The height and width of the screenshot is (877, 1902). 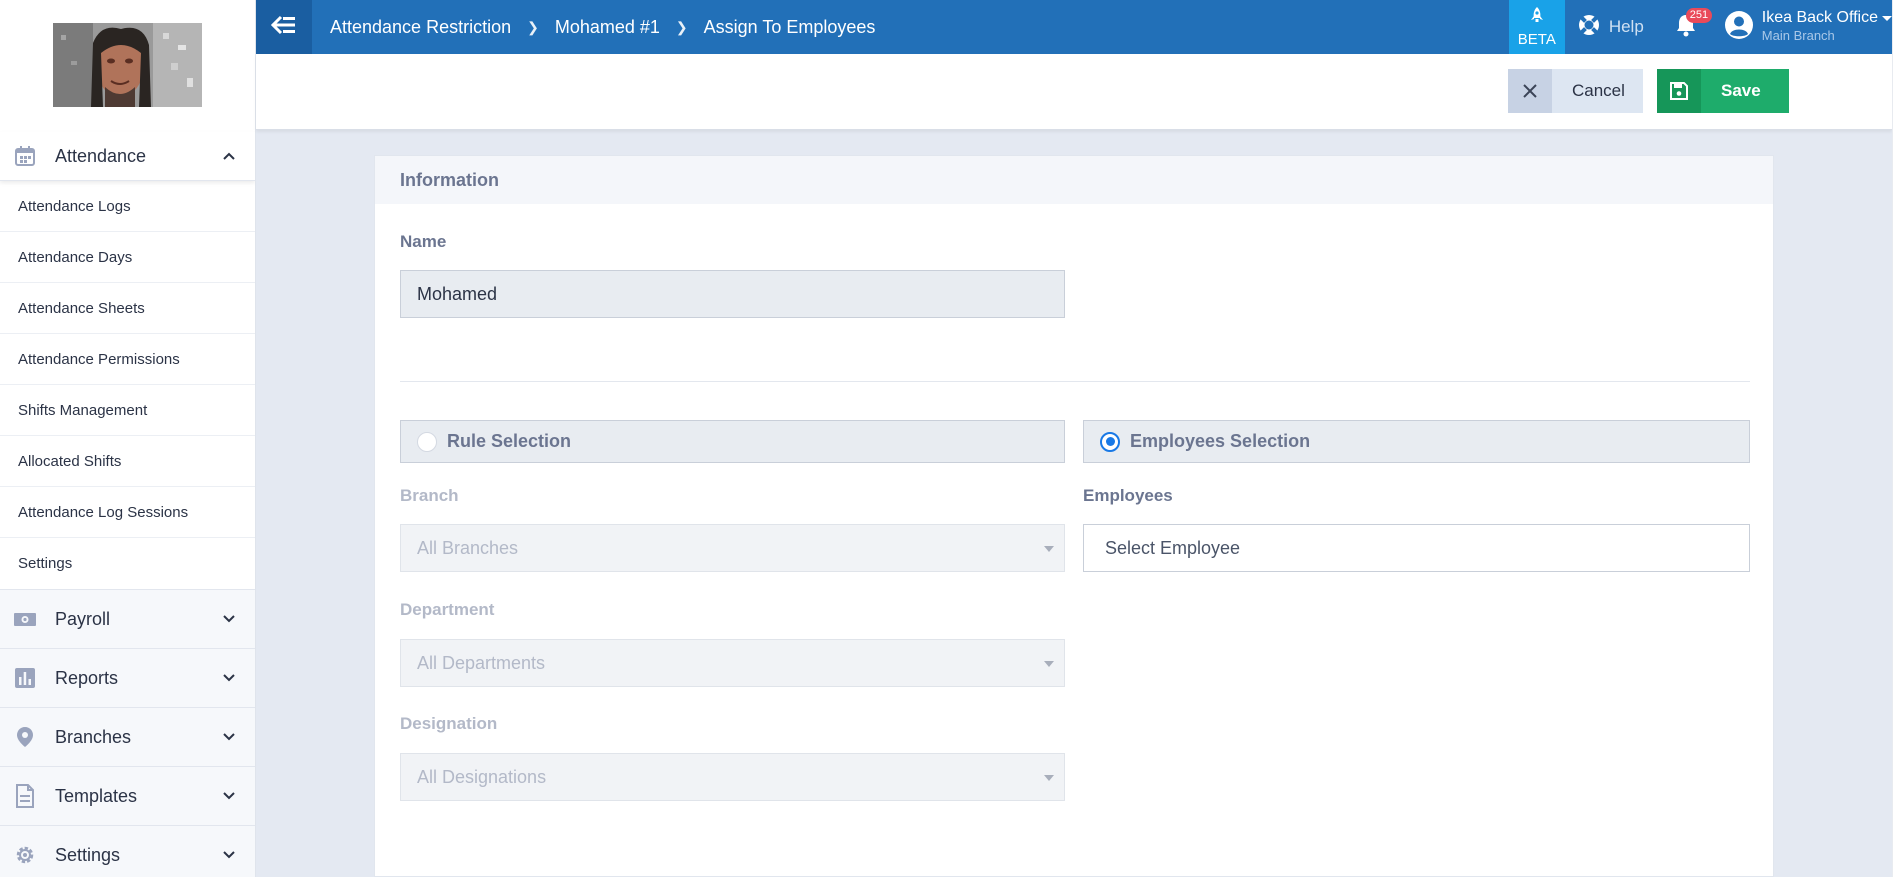 What do you see at coordinates (25, 619) in the screenshot?
I see `money-icon` at bounding box center [25, 619].